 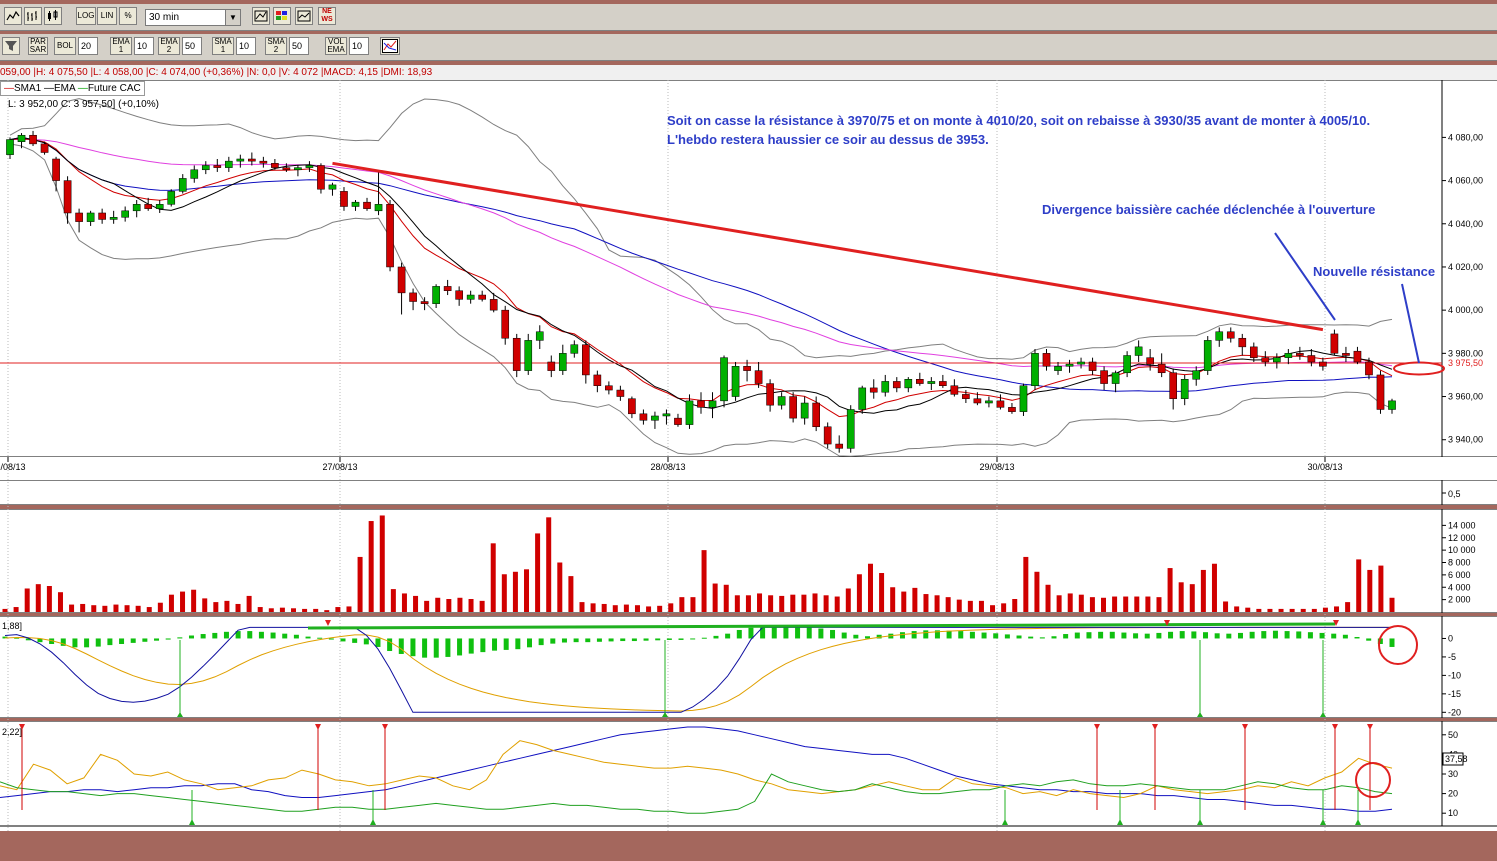 What do you see at coordinates (223, 46) in the screenshot?
I see `sma1-button: SMA 1` at bounding box center [223, 46].